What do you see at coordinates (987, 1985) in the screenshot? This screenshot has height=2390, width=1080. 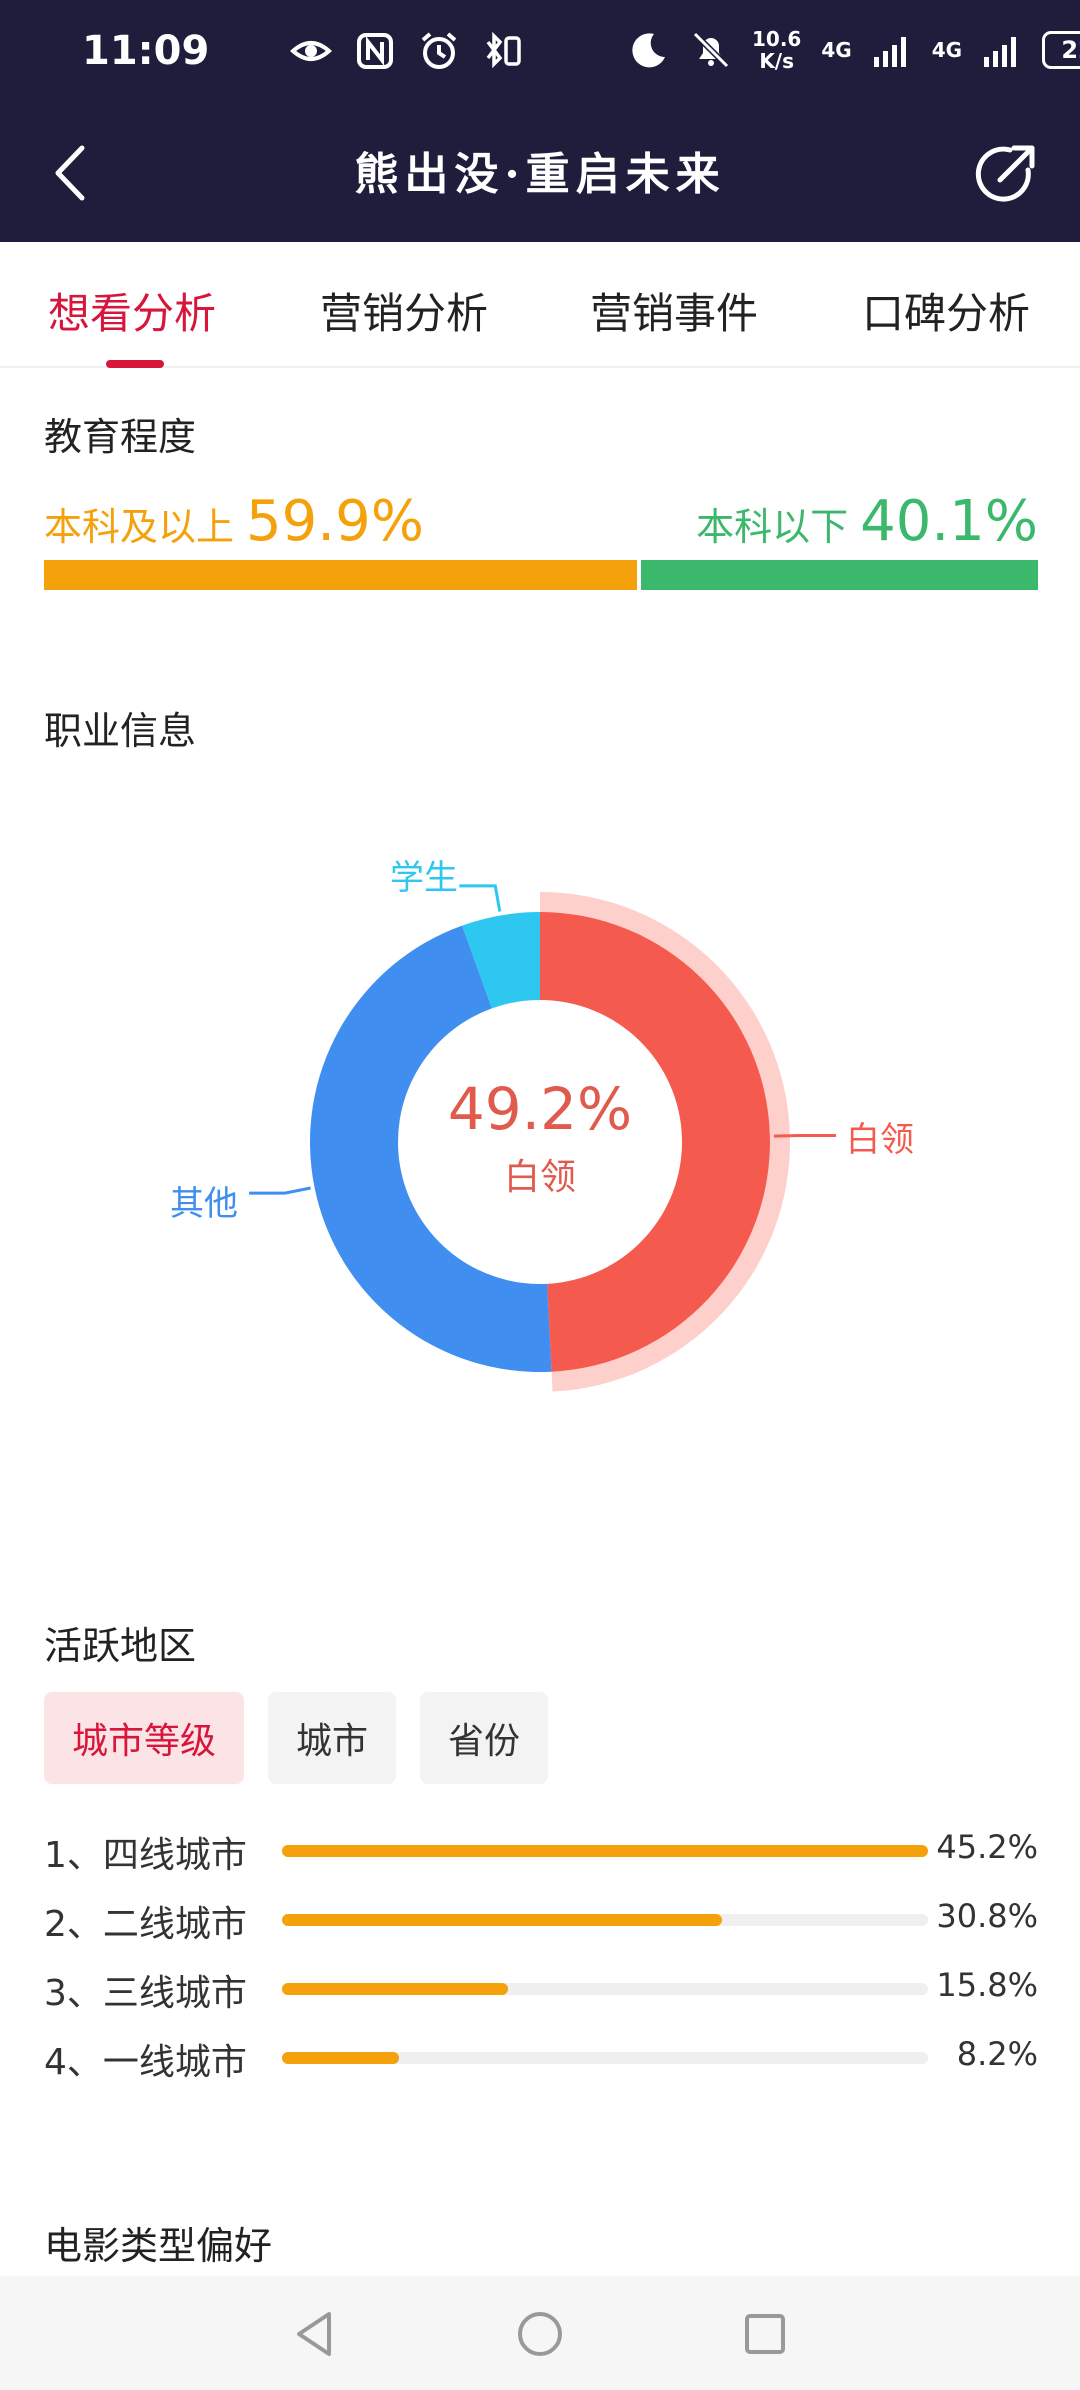 I see `rank-percent: 15.8%` at bounding box center [987, 1985].